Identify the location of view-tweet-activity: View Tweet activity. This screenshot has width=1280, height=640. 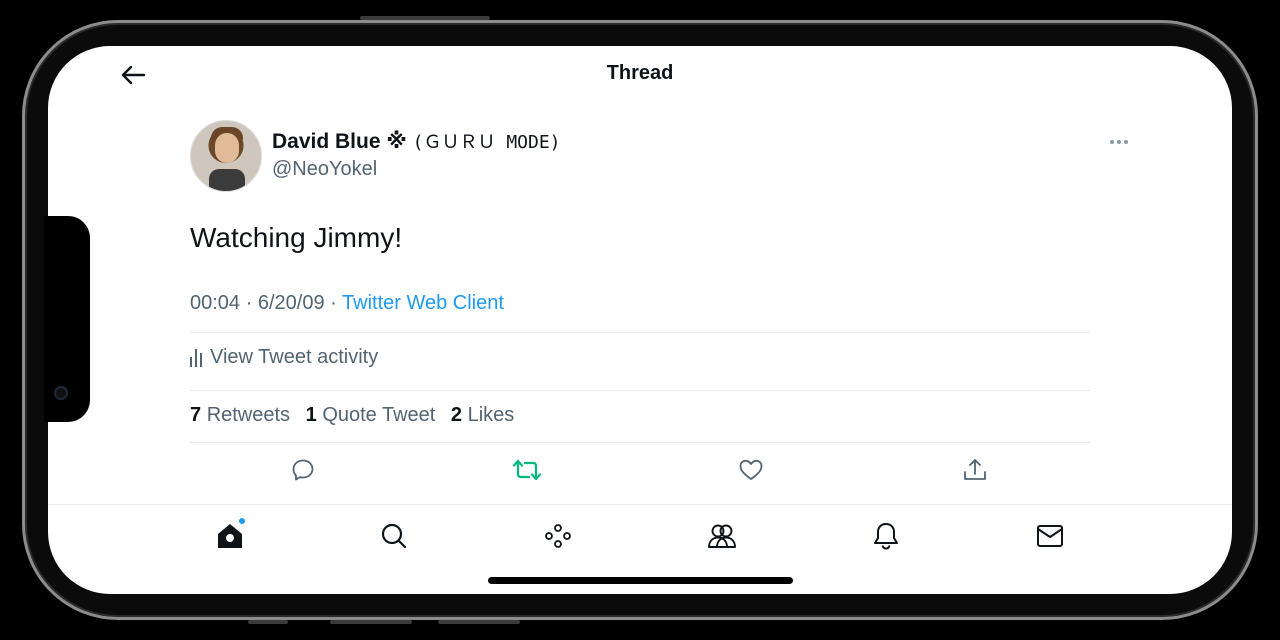
(284, 357).